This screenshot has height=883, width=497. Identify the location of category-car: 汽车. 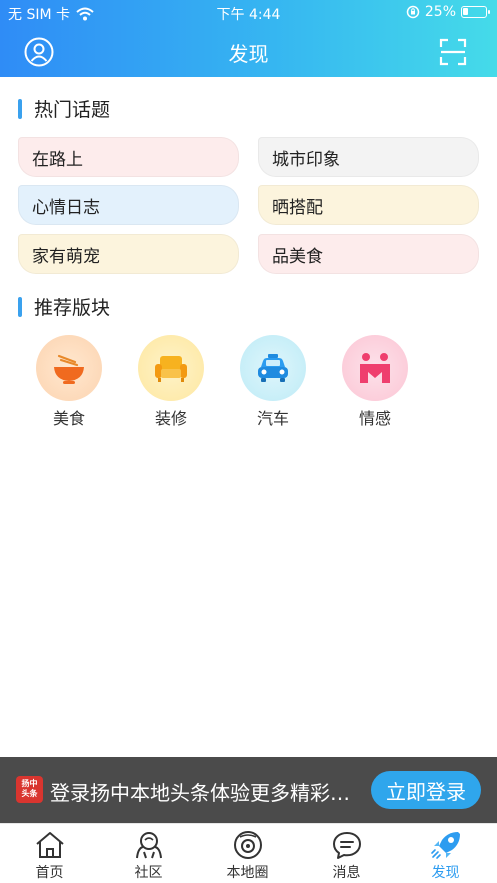
(273, 382).